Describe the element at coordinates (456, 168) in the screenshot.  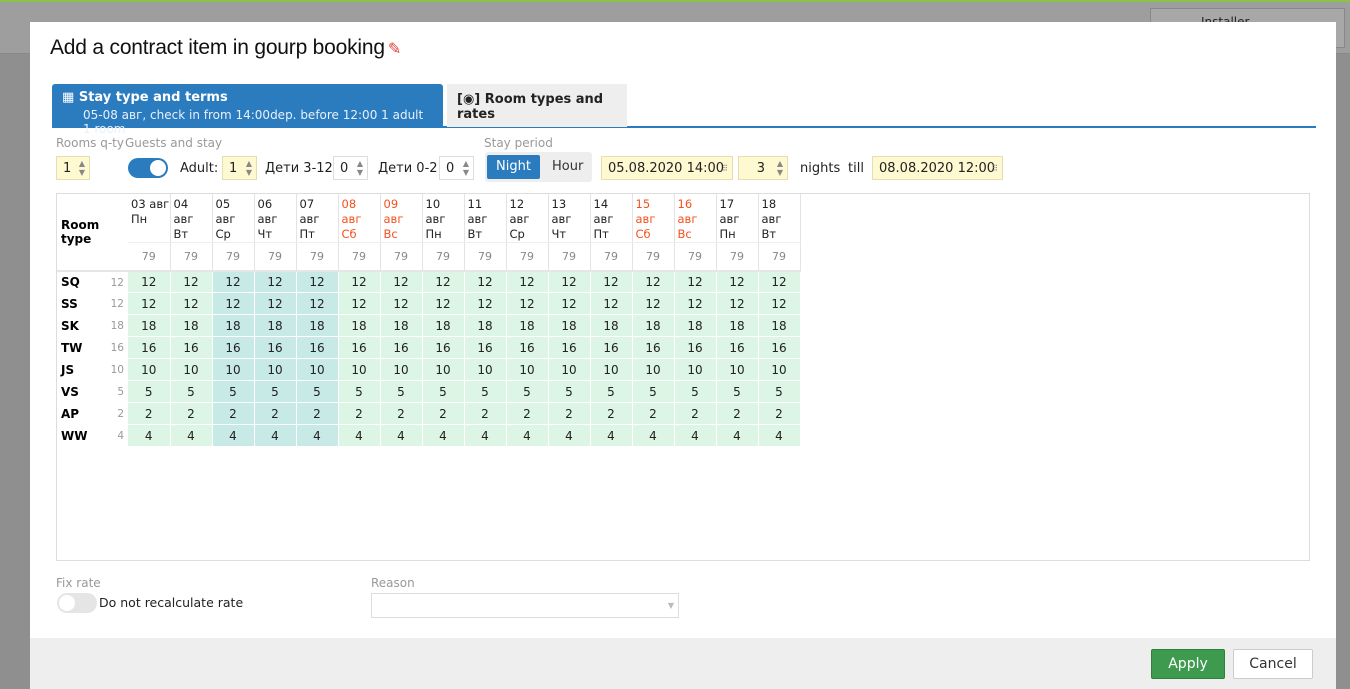
I see `children-0-2-stepper: 0 ▲ ▼` at that location.